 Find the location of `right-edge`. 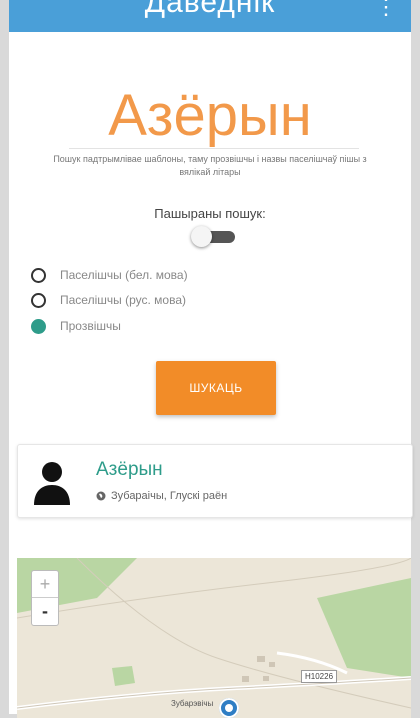

right-edge is located at coordinates (415, 359).